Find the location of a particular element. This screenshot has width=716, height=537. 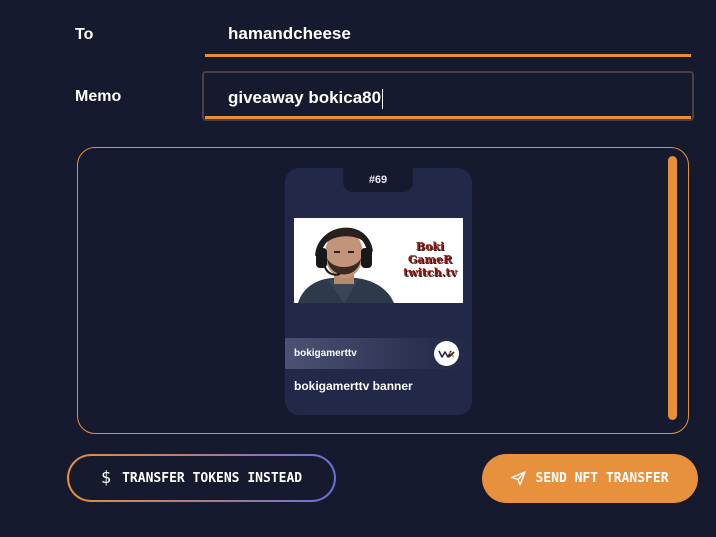

image-text-line: Boki is located at coordinates (430, 246).